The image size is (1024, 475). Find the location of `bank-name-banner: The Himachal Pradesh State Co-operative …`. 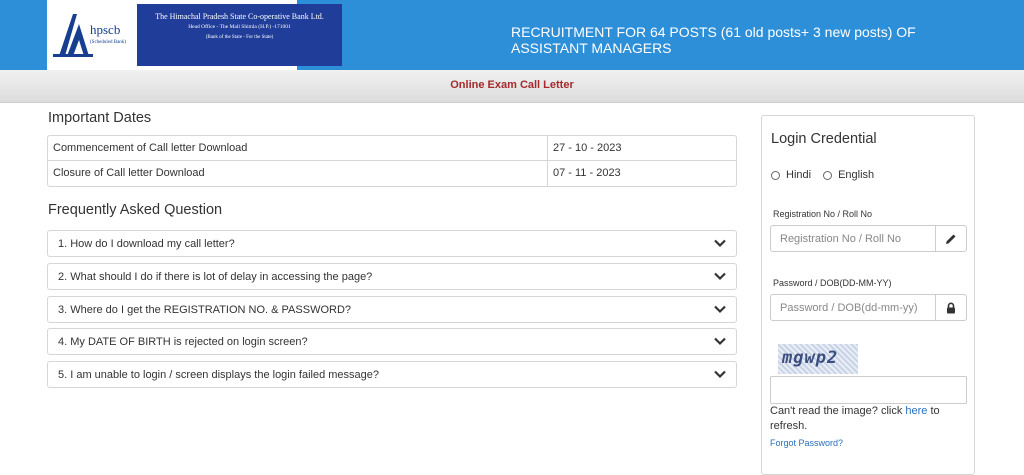

bank-name-banner: The Himachal Pradesh State Co-operative … is located at coordinates (239, 35).